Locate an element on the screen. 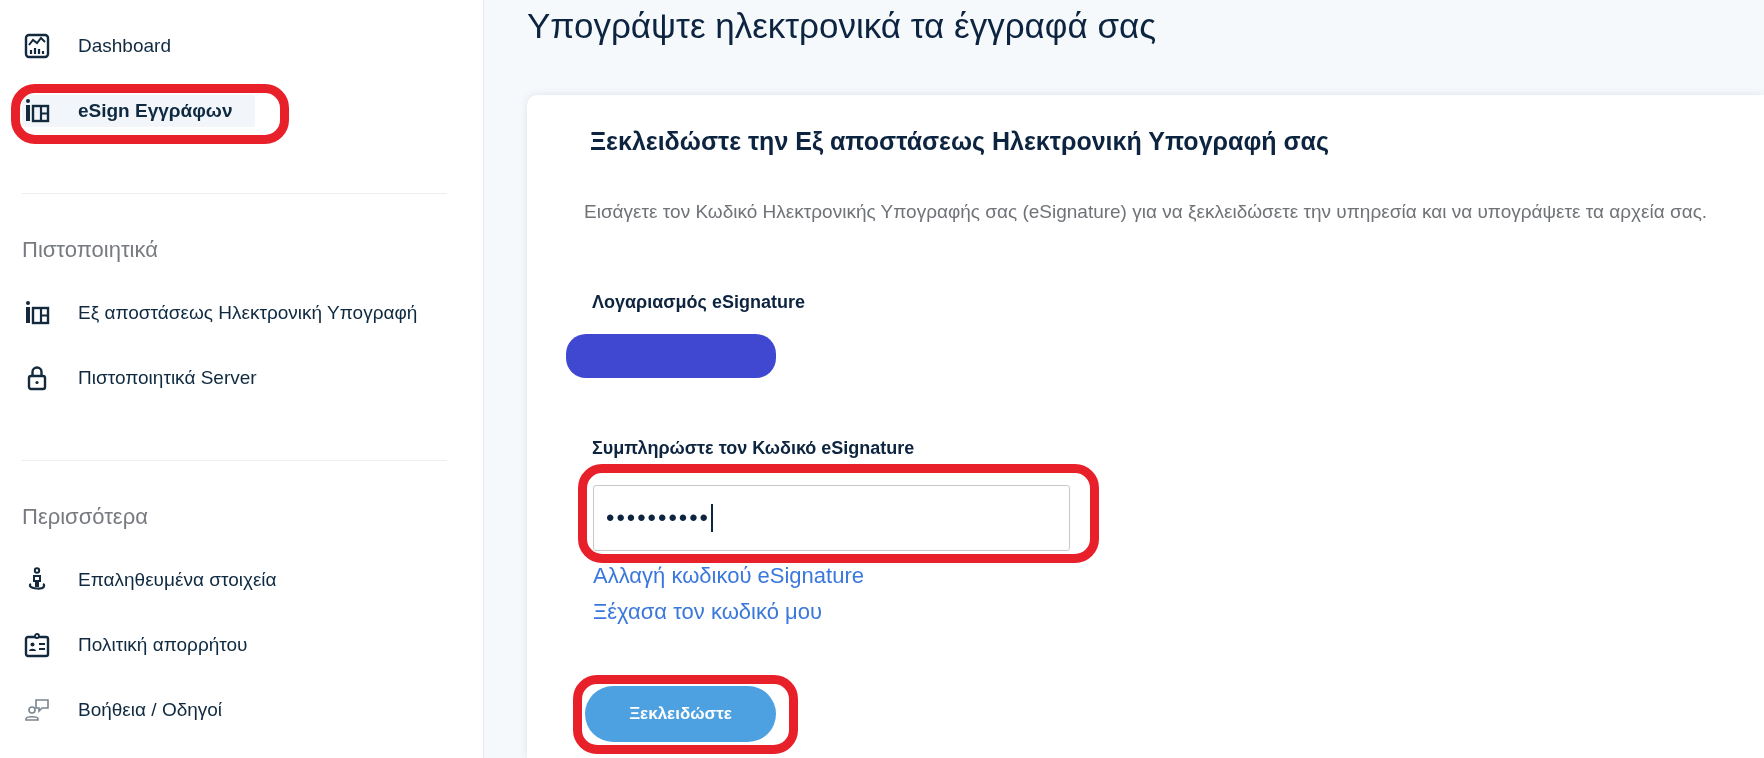 The image size is (1764, 758). sidebar-item: Εξ αποστάσεως Ηλεκτρονική Υπογραφή is located at coordinates (231, 313).